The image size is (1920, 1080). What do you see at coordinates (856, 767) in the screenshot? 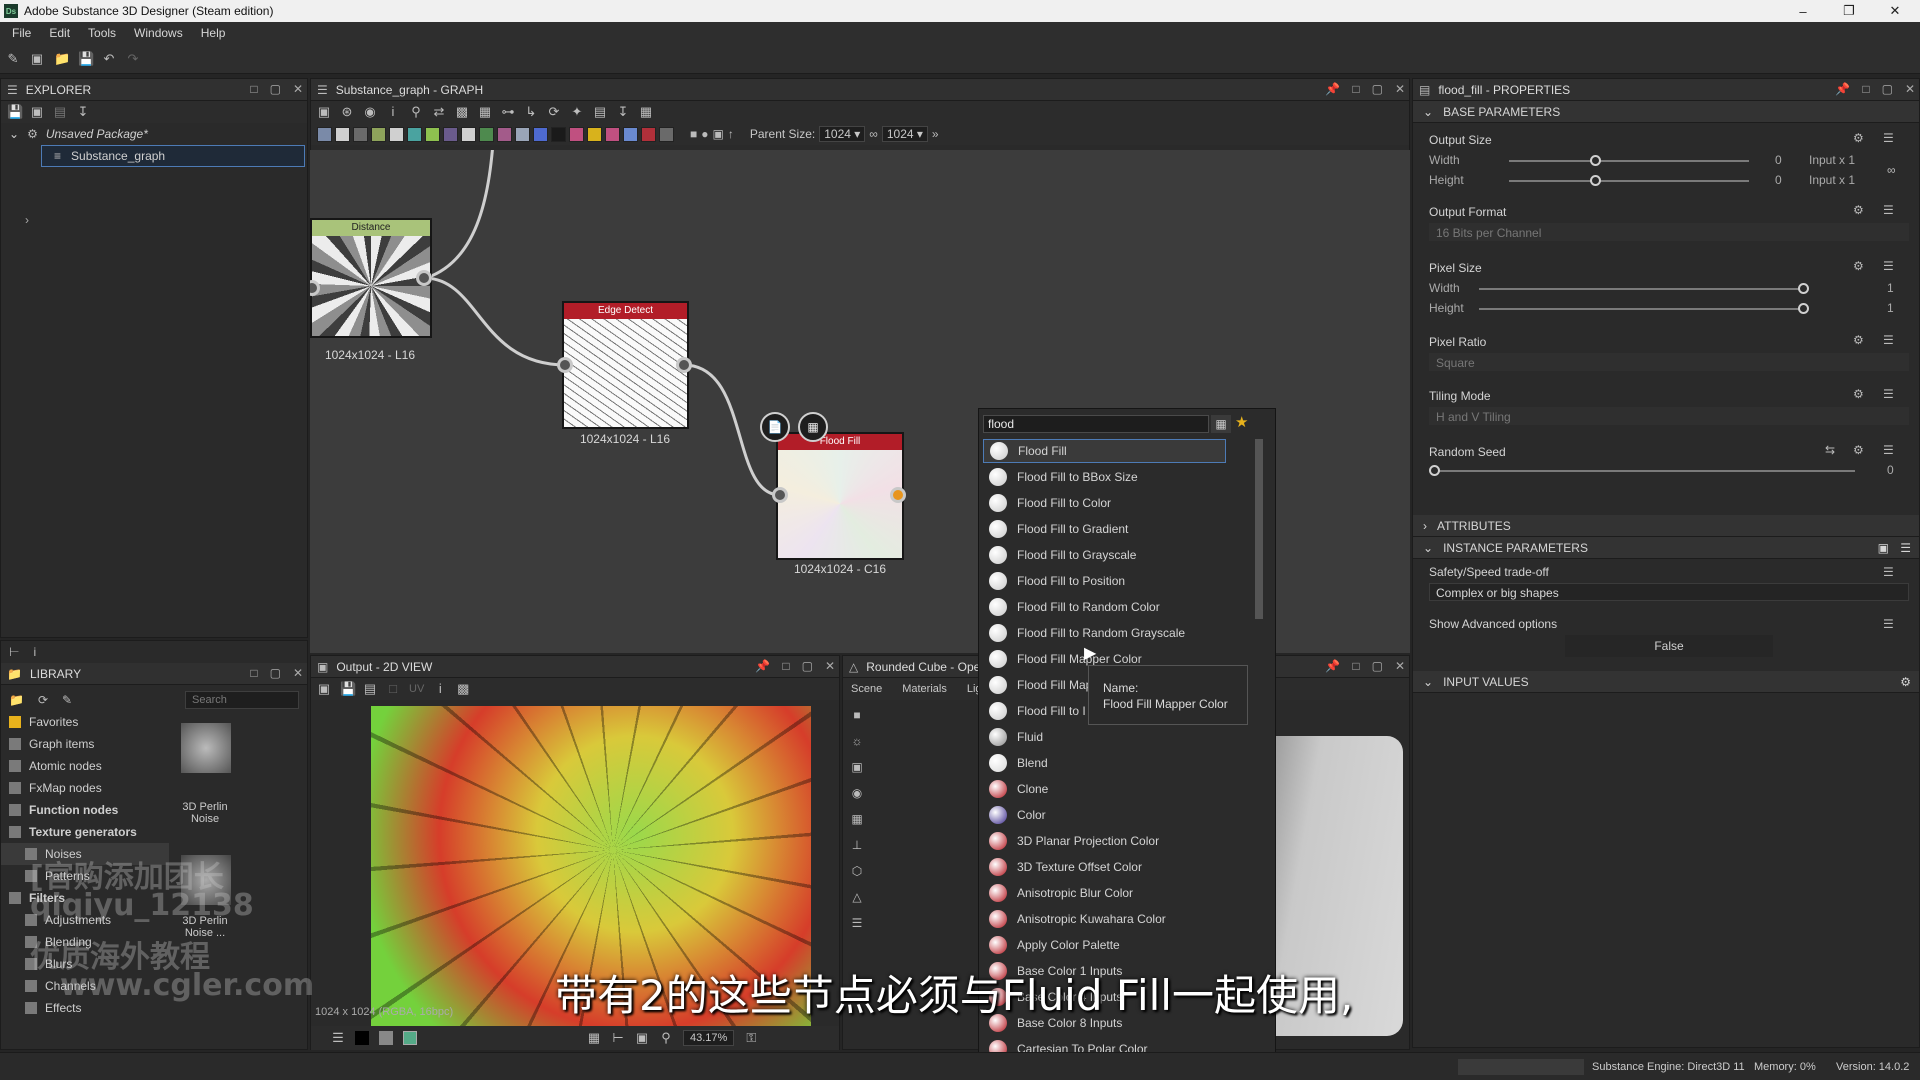
I see `env-icon: ▣` at bounding box center [856, 767].